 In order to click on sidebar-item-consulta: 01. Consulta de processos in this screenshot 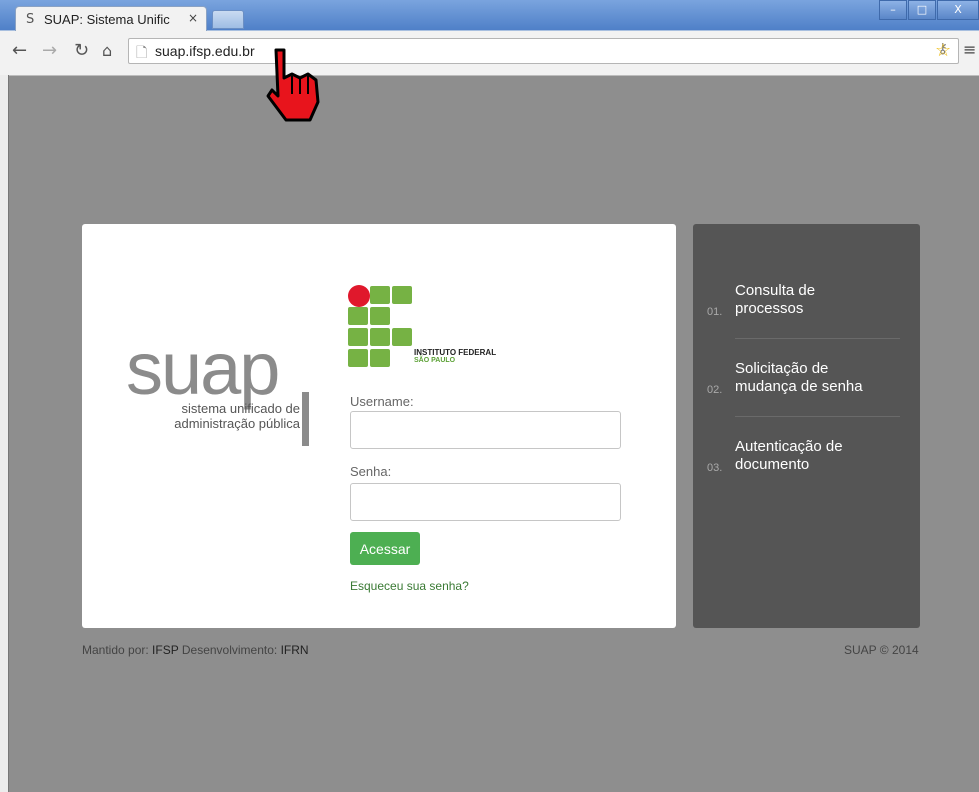, I will do `click(804, 302)`.